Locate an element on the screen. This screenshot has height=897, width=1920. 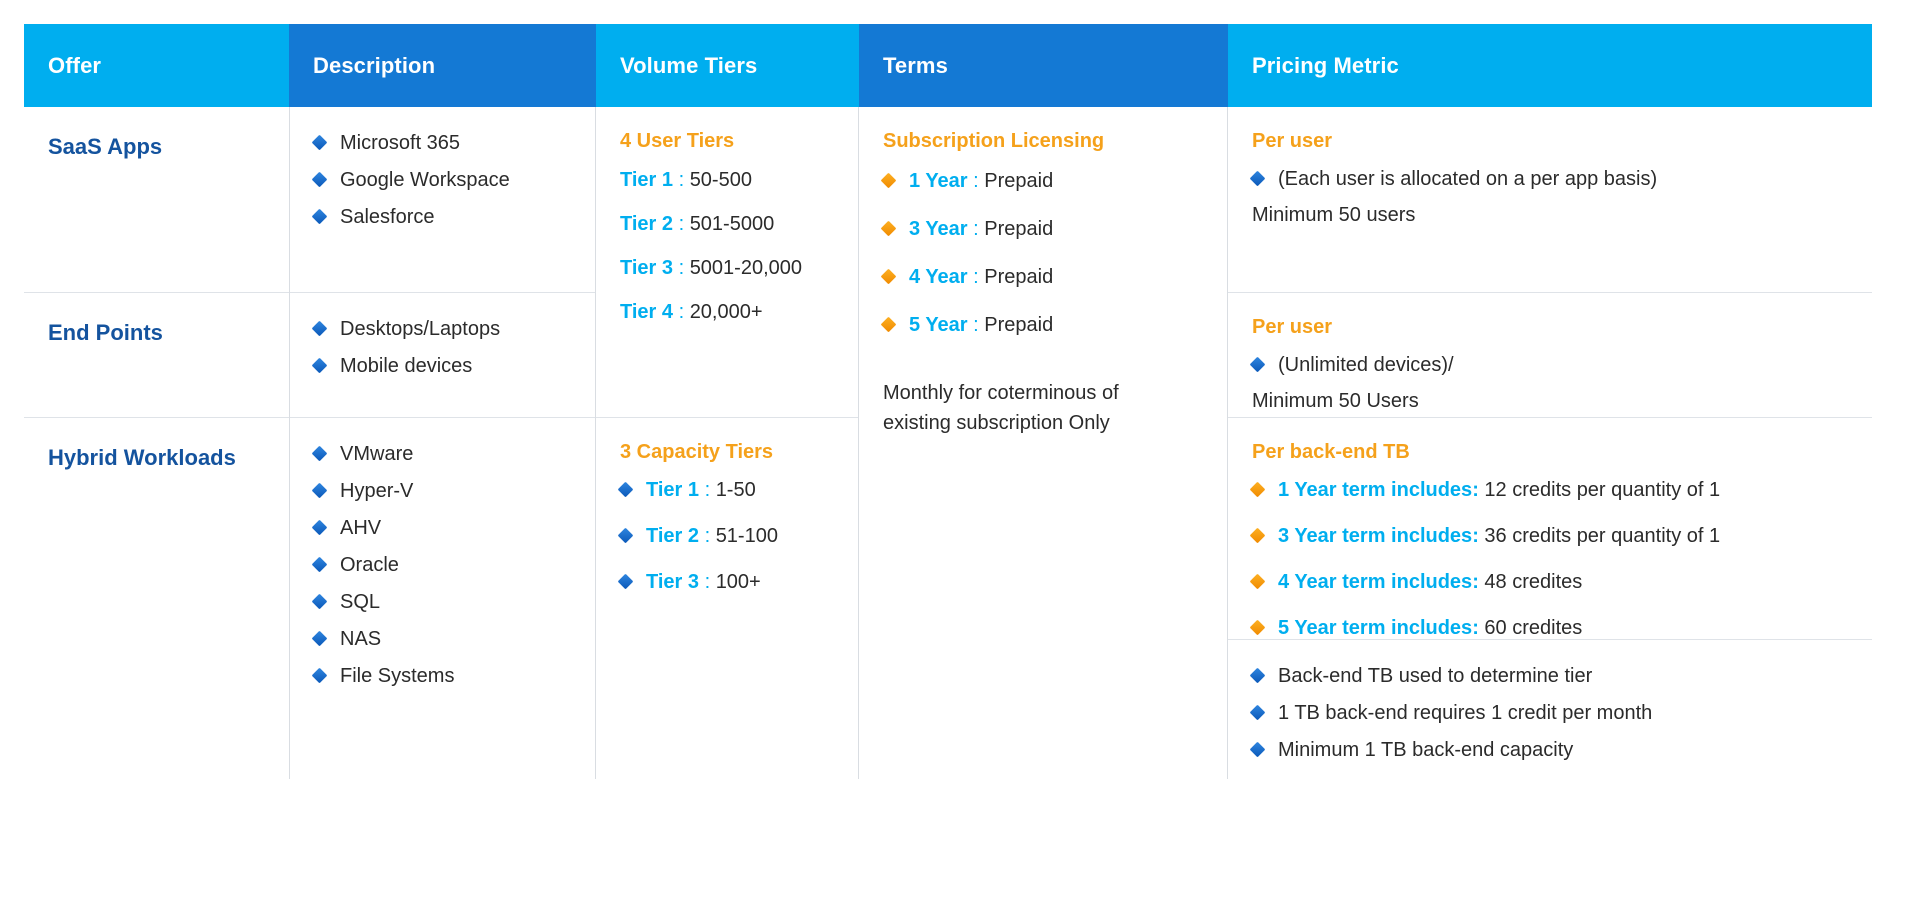
list-item: Tier 3 : 5001-20,000 is located at coordinates (728, 268).